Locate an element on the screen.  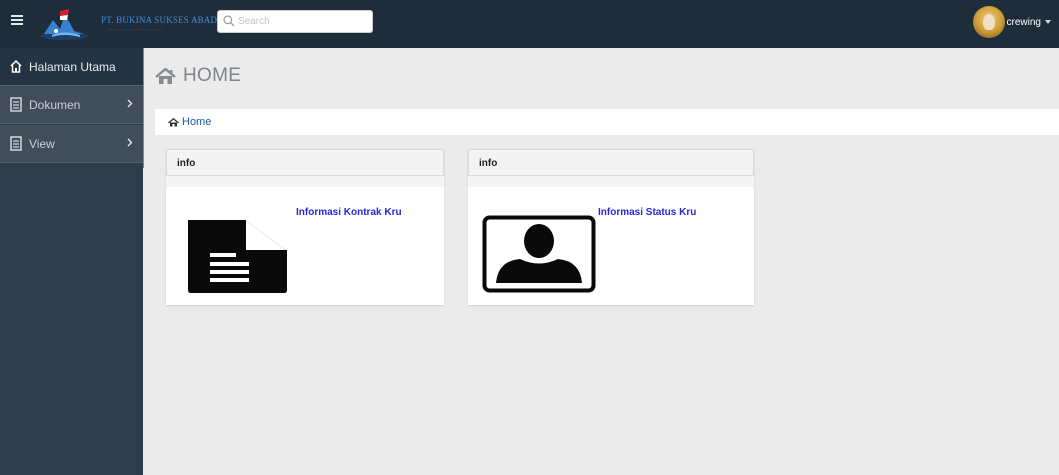
user-menu: crewing is located at coordinates (1011, 22).